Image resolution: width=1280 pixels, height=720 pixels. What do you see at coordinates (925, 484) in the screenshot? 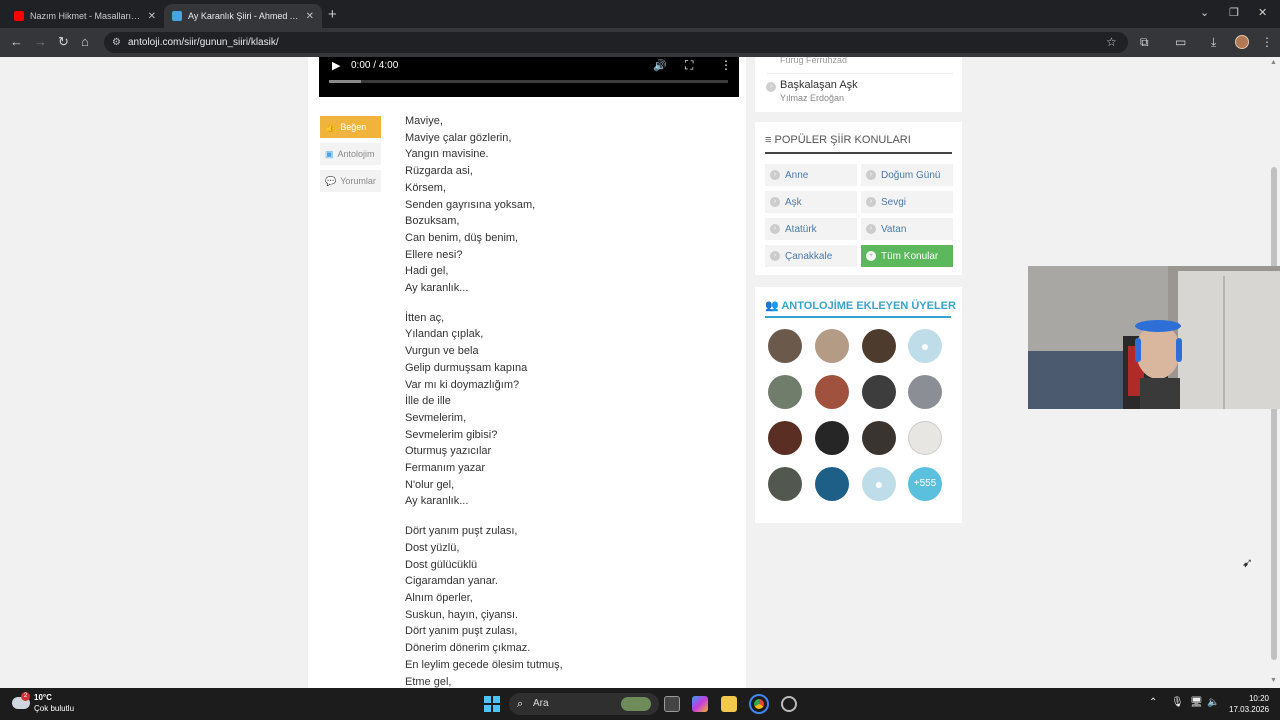
I see `more-members-button: +555` at bounding box center [925, 484].